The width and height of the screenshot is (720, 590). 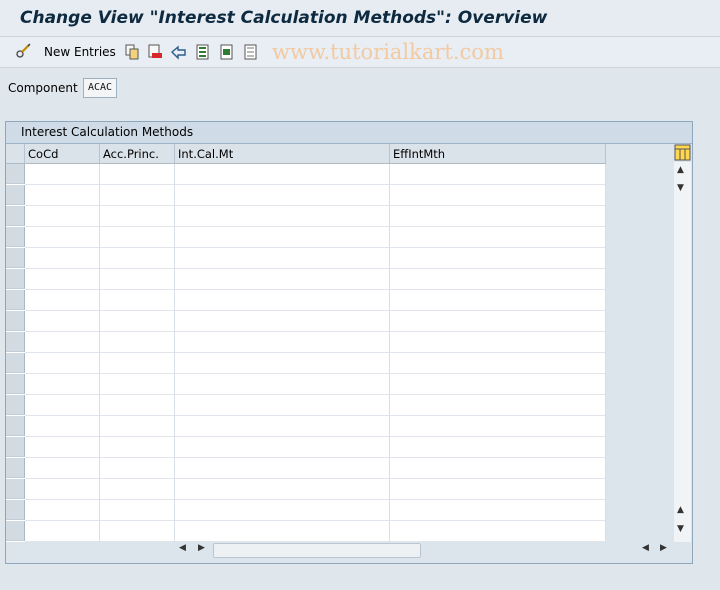 What do you see at coordinates (682, 152) in the screenshot?
I see `table-settings-icon` at bounding box center [682, 152].